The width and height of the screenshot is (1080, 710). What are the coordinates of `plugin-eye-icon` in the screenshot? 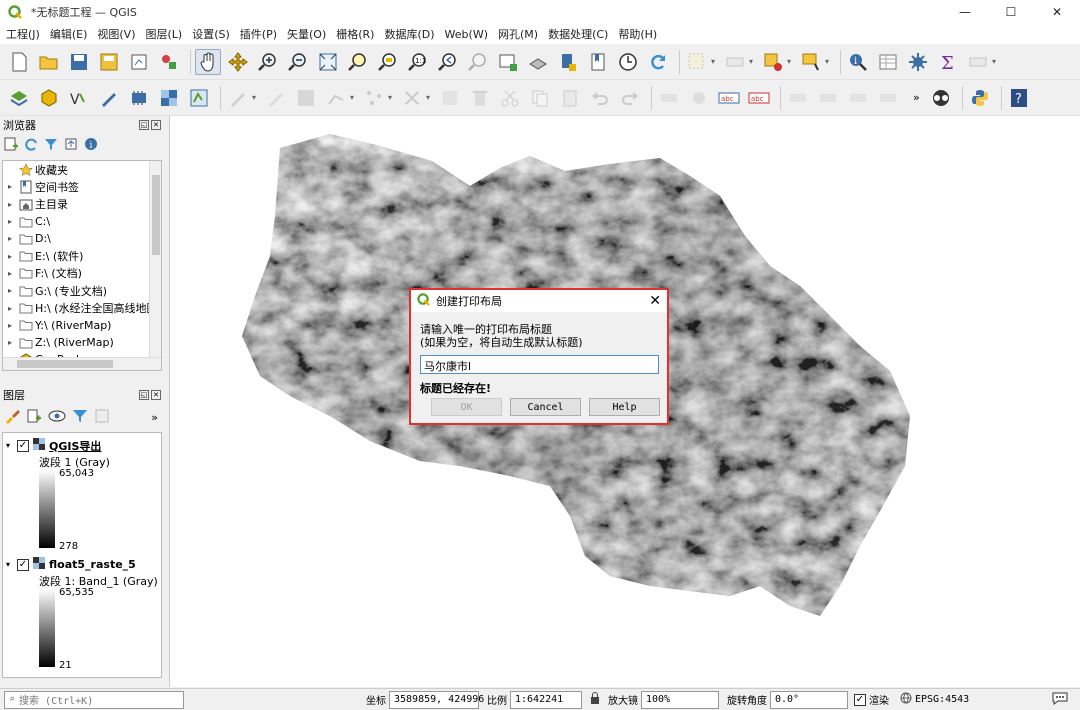 It's located at (941, 98).